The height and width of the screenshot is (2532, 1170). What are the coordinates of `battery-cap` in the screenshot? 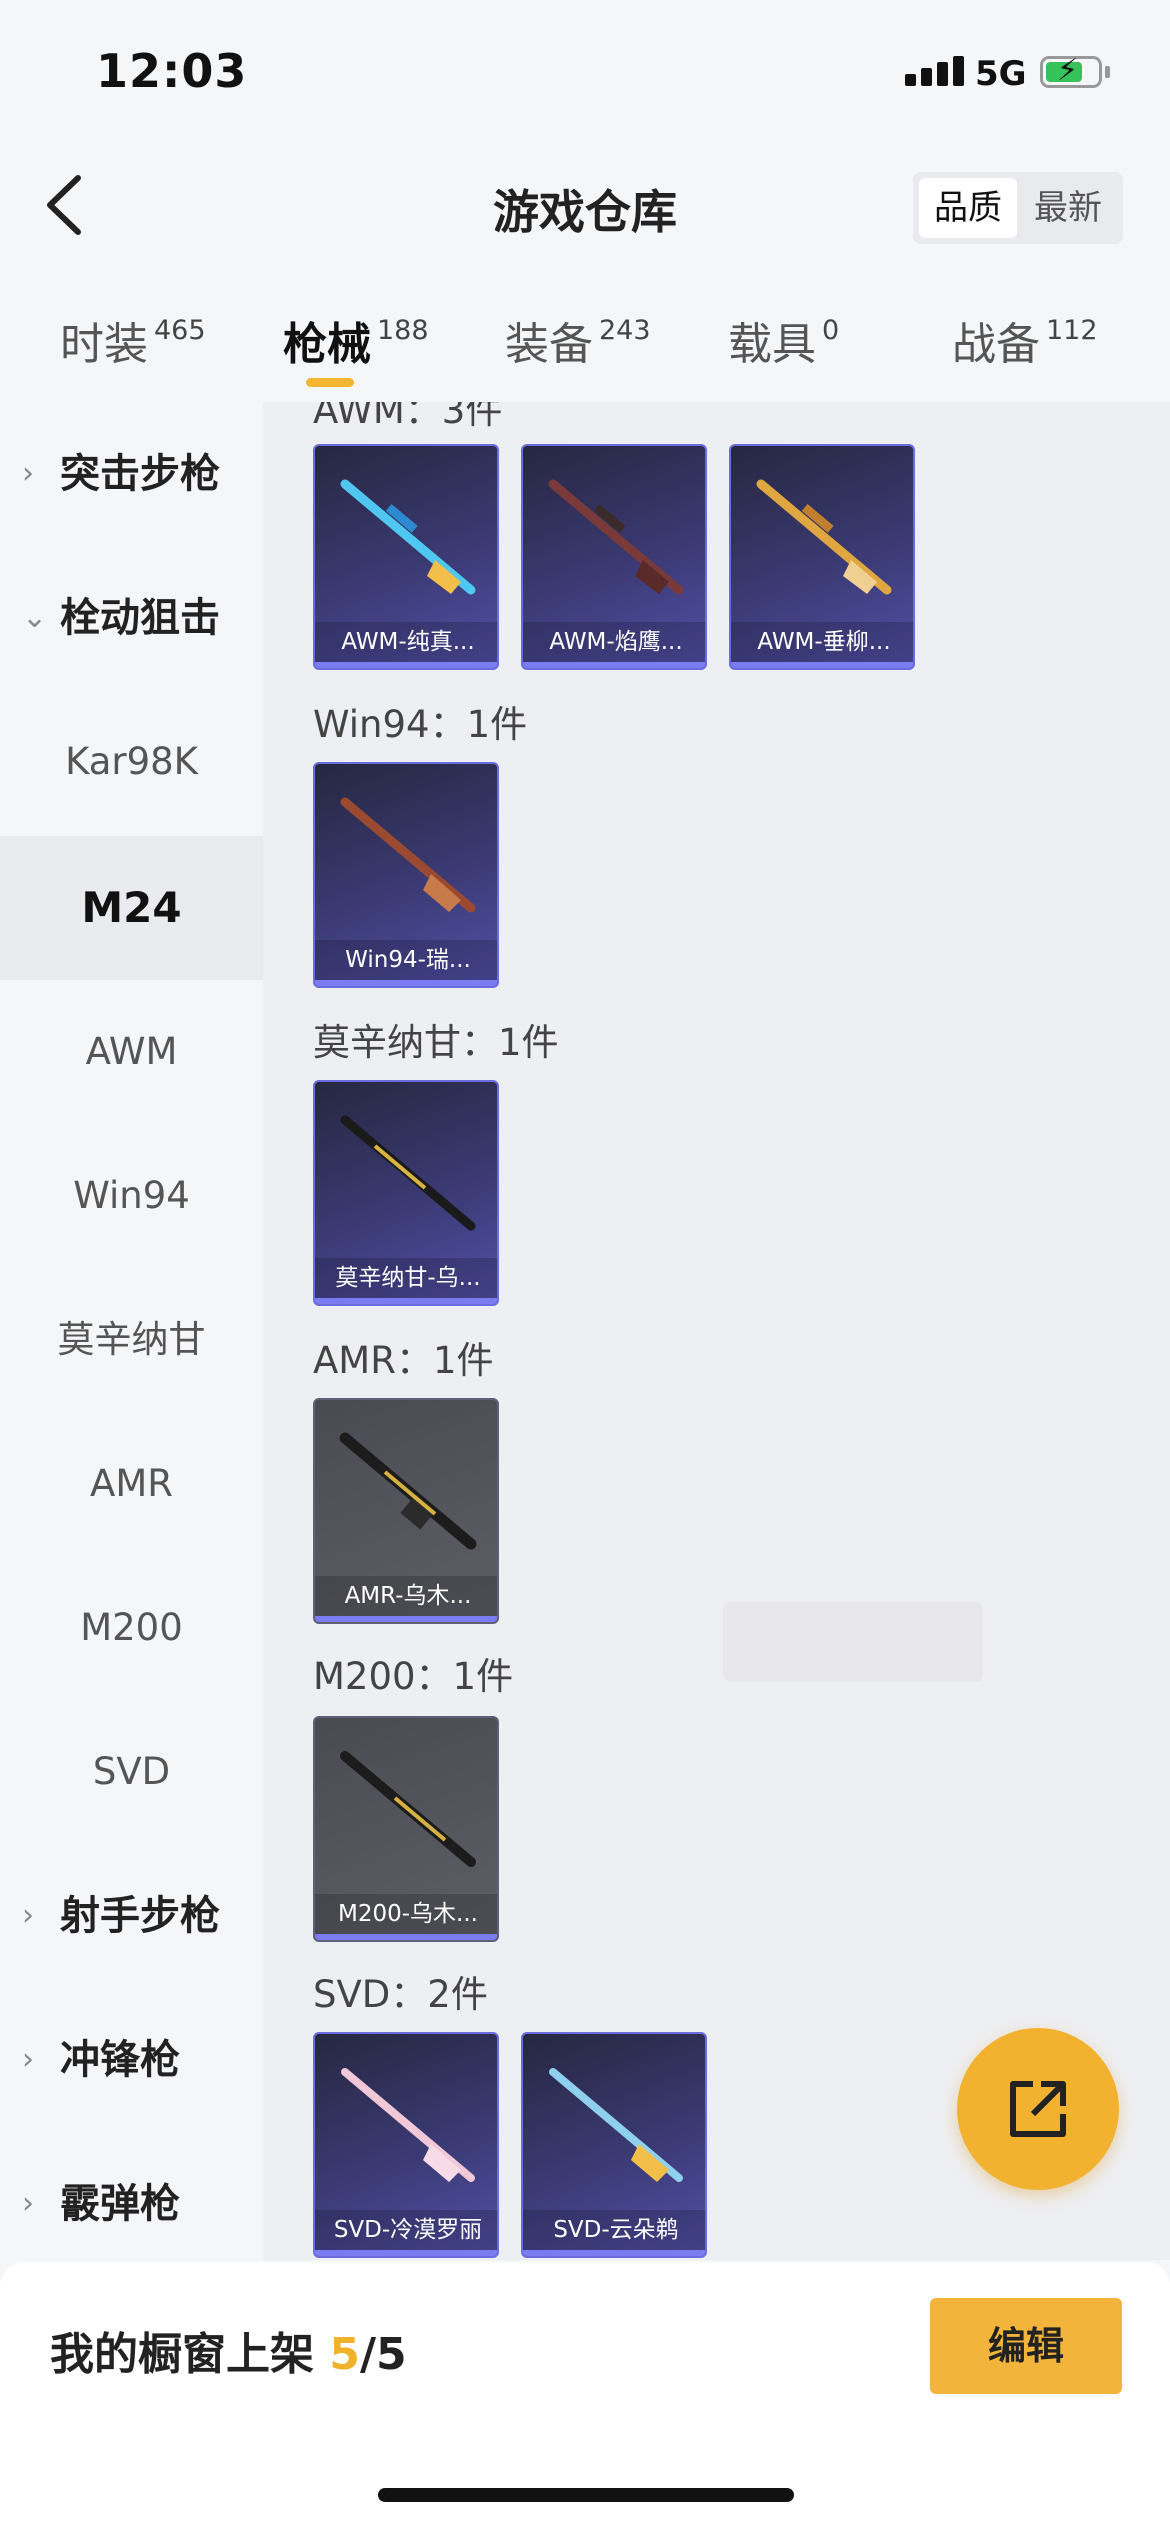 It's located at (1107, 72).